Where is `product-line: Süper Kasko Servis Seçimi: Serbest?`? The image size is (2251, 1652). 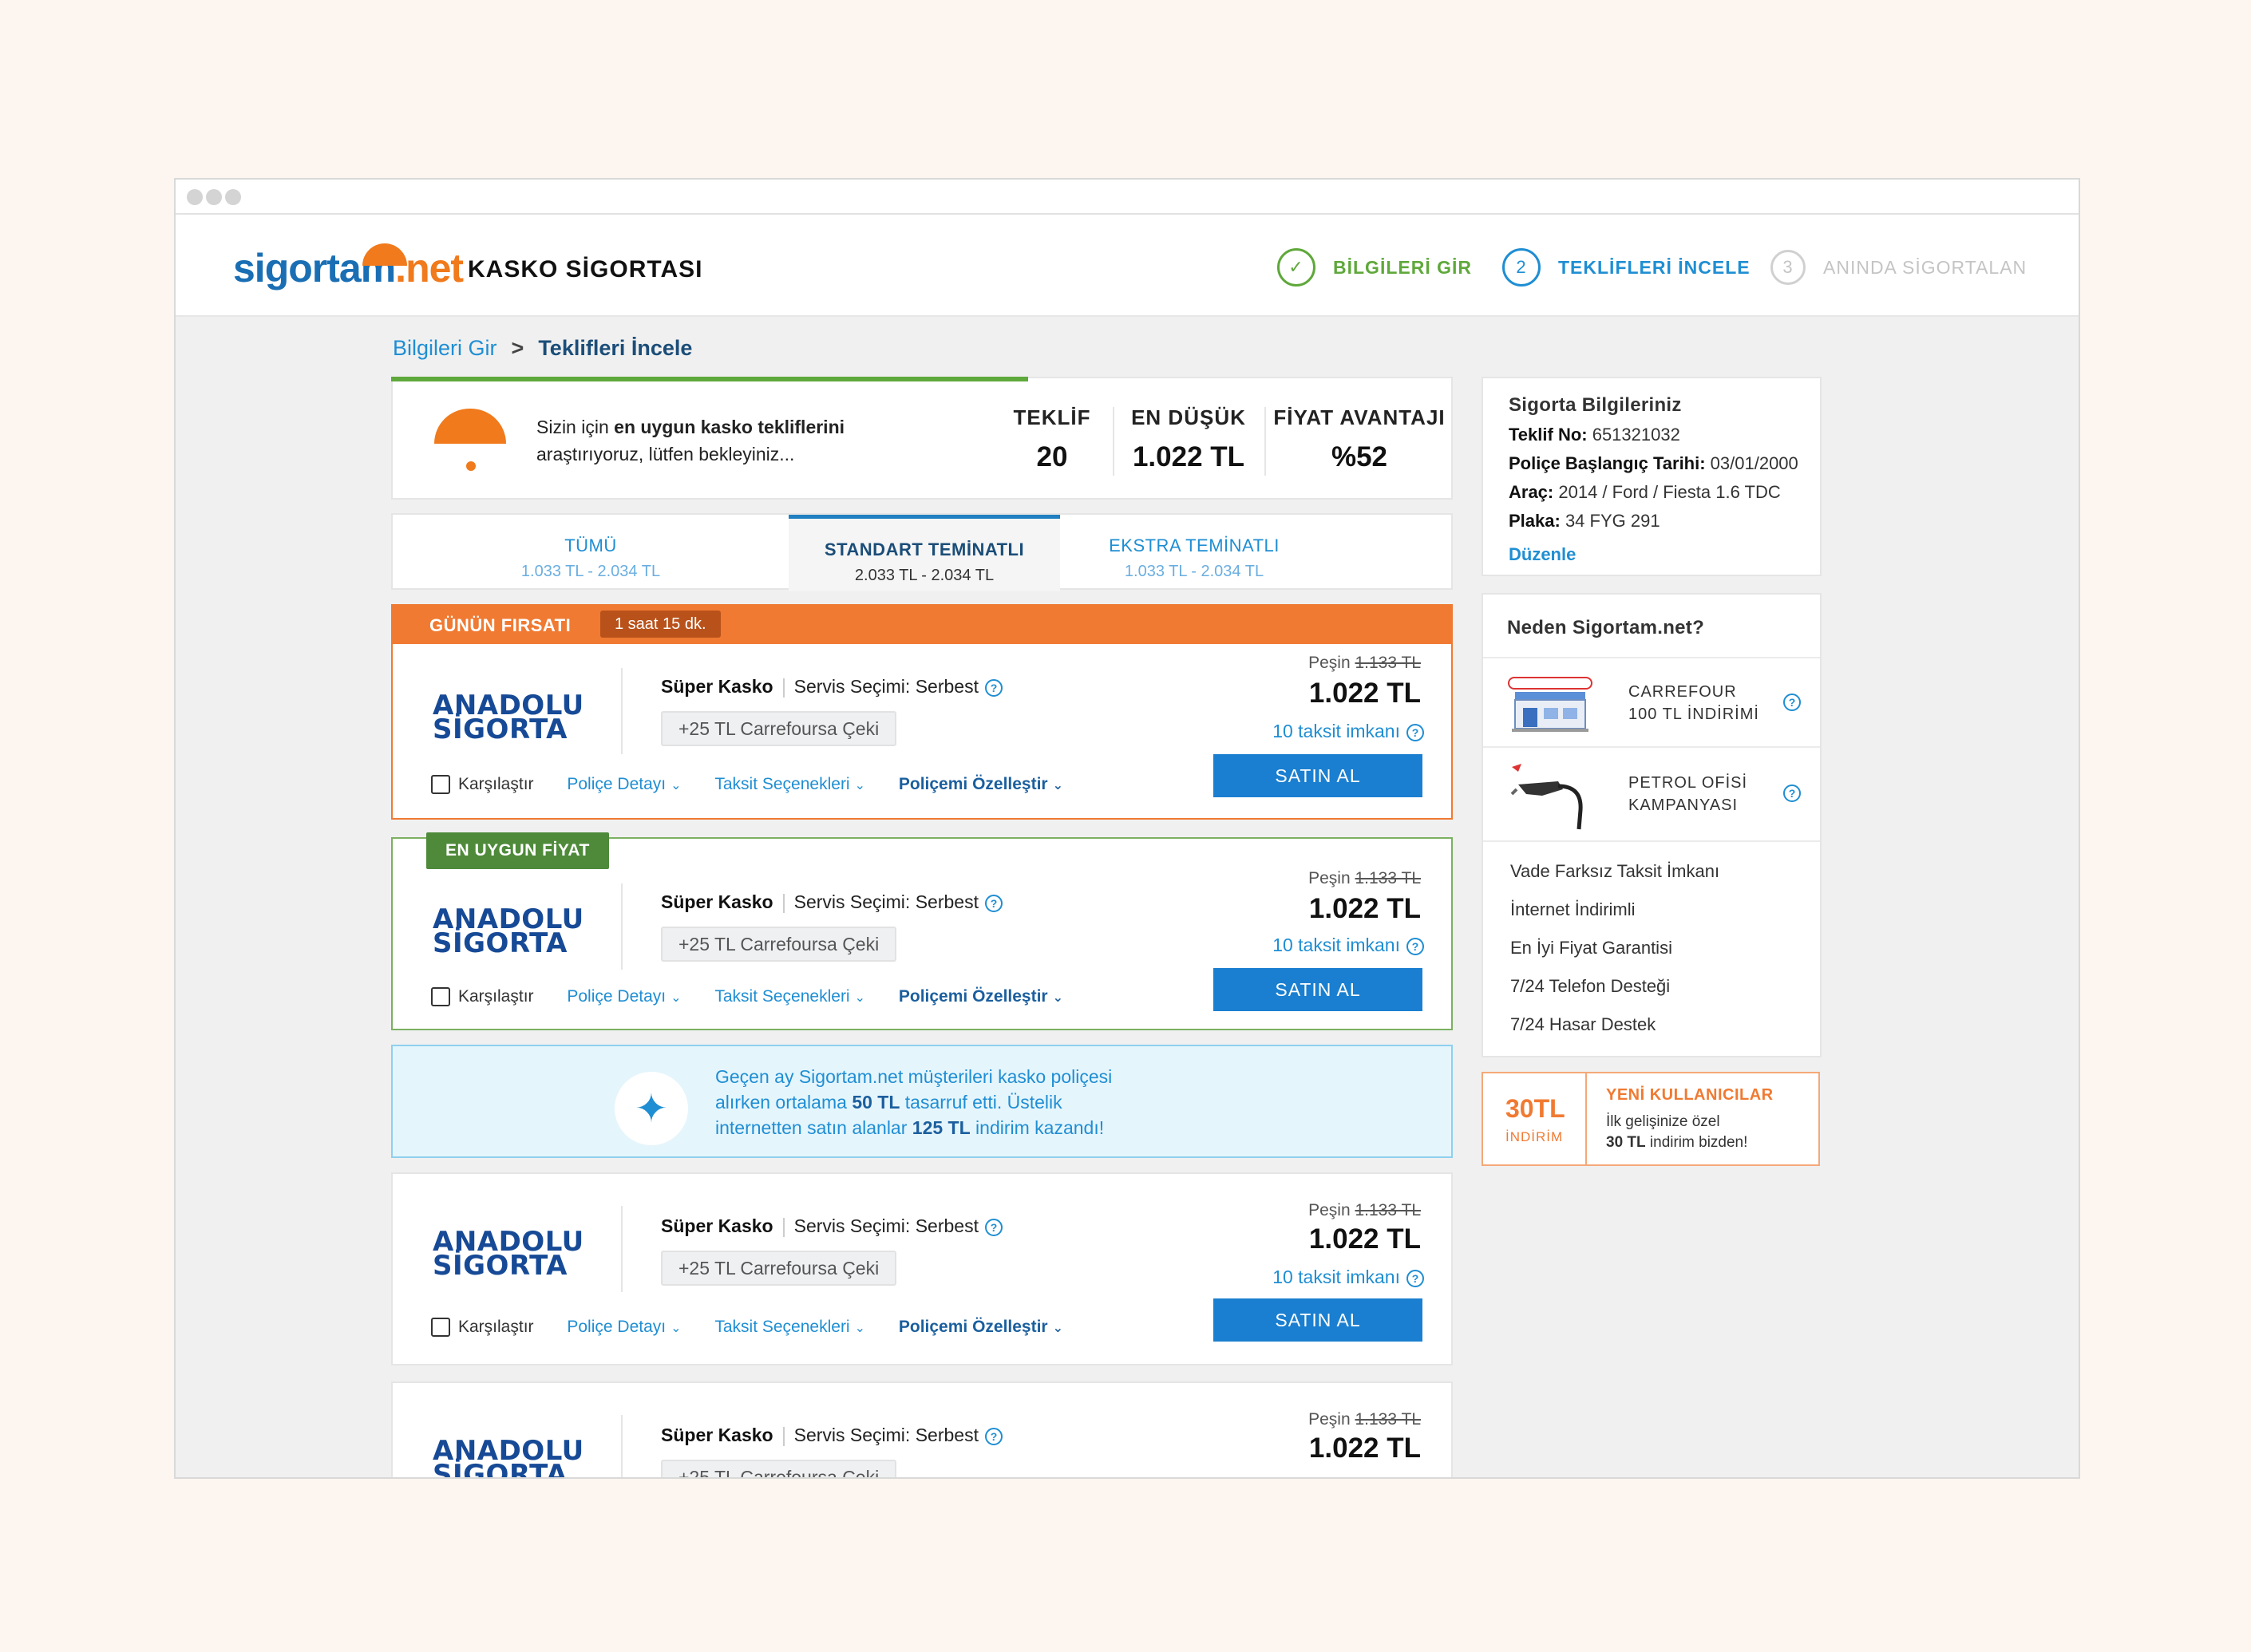 product-line: Süper Kasko Servis Seçimi: Serbest? is located at coordinates (832, 1226).